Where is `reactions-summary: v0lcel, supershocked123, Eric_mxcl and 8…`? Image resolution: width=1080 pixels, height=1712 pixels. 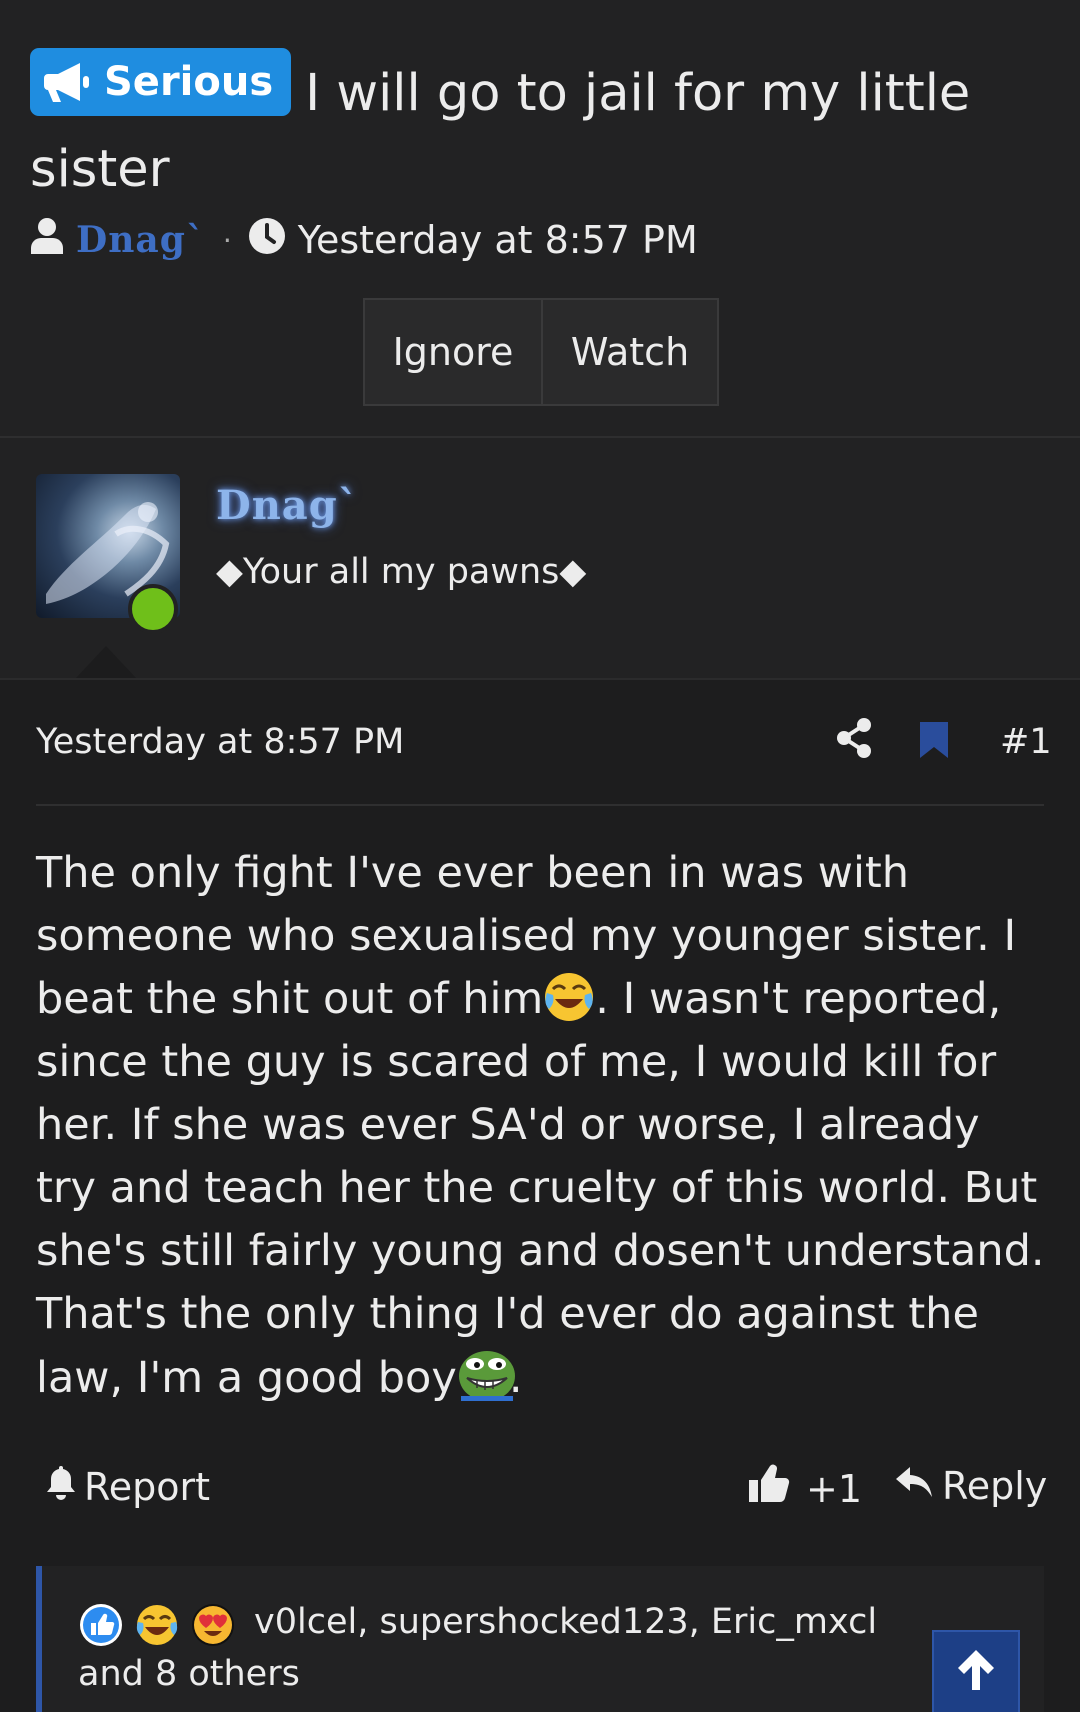 reactions-summary: v0lcel, supershocked123, Eric_mxcl and 8… is located at coordinates (508, 1648).